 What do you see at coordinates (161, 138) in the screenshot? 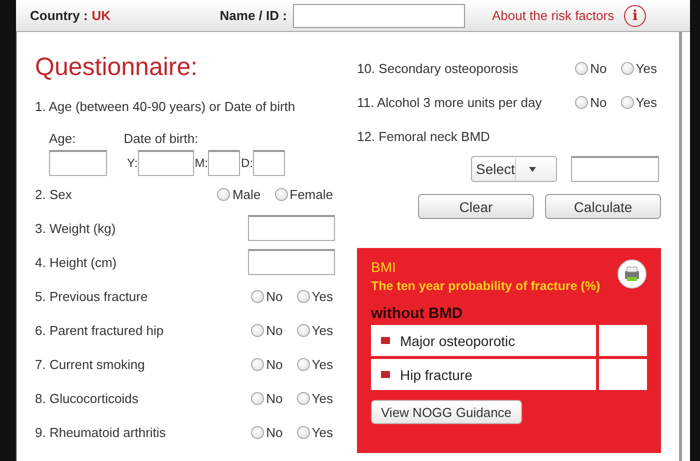
I see `dob-label: Date of birth:` at bounding box center [161, 138].